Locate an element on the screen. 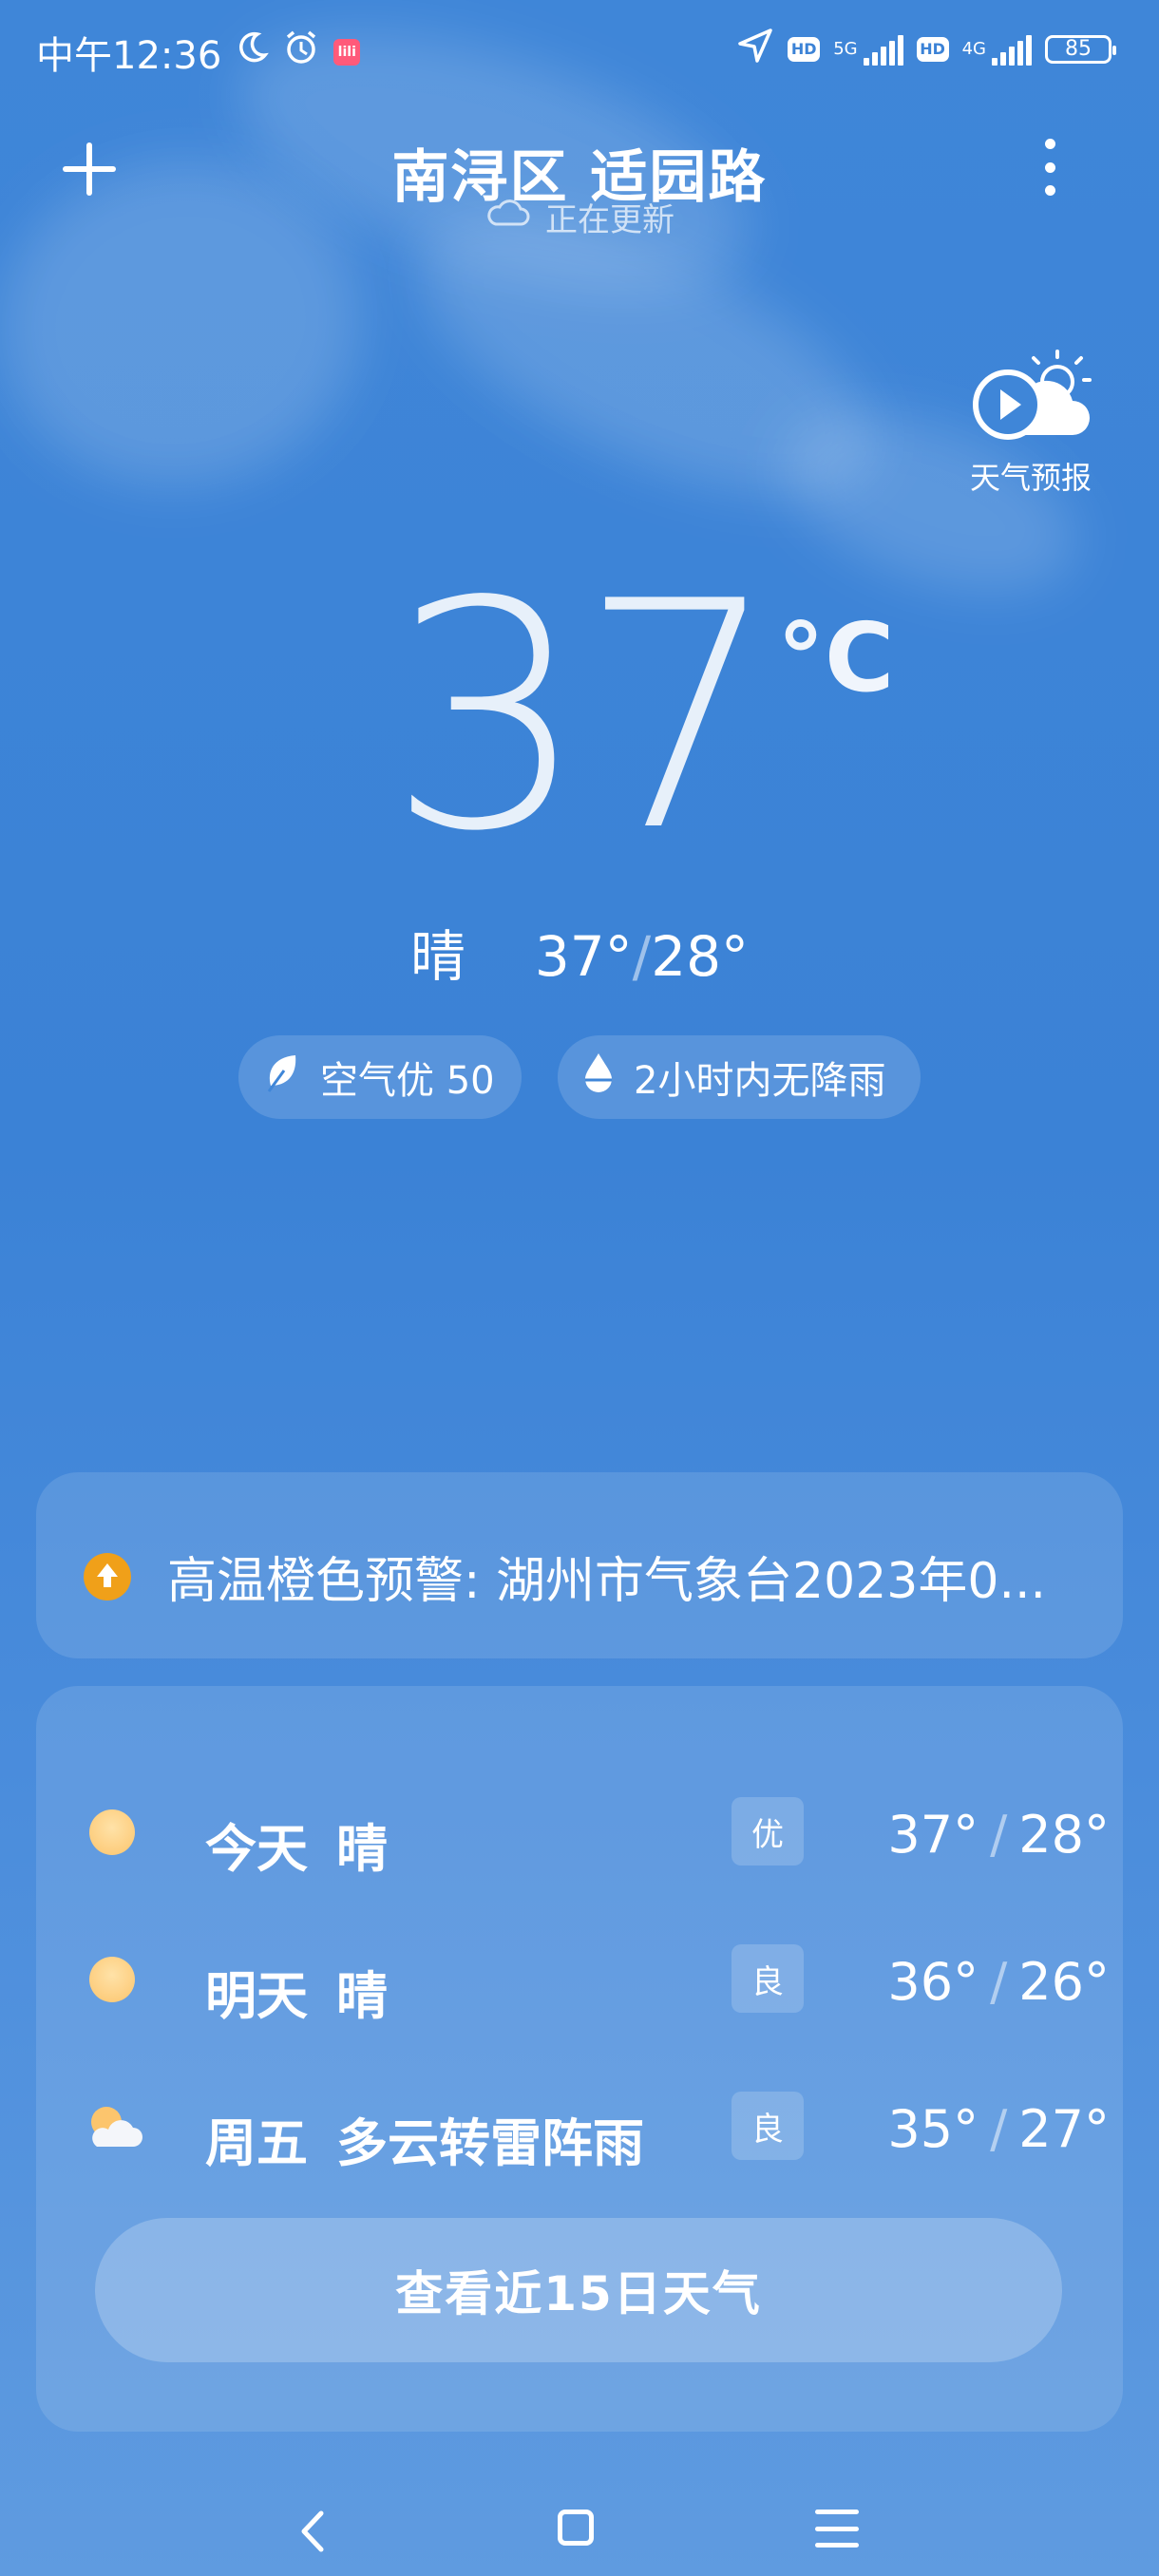 This screenshot has height=2576, width=1159. rain-pill: 2小时内无降雨 is located at coordinates (739, 1077).